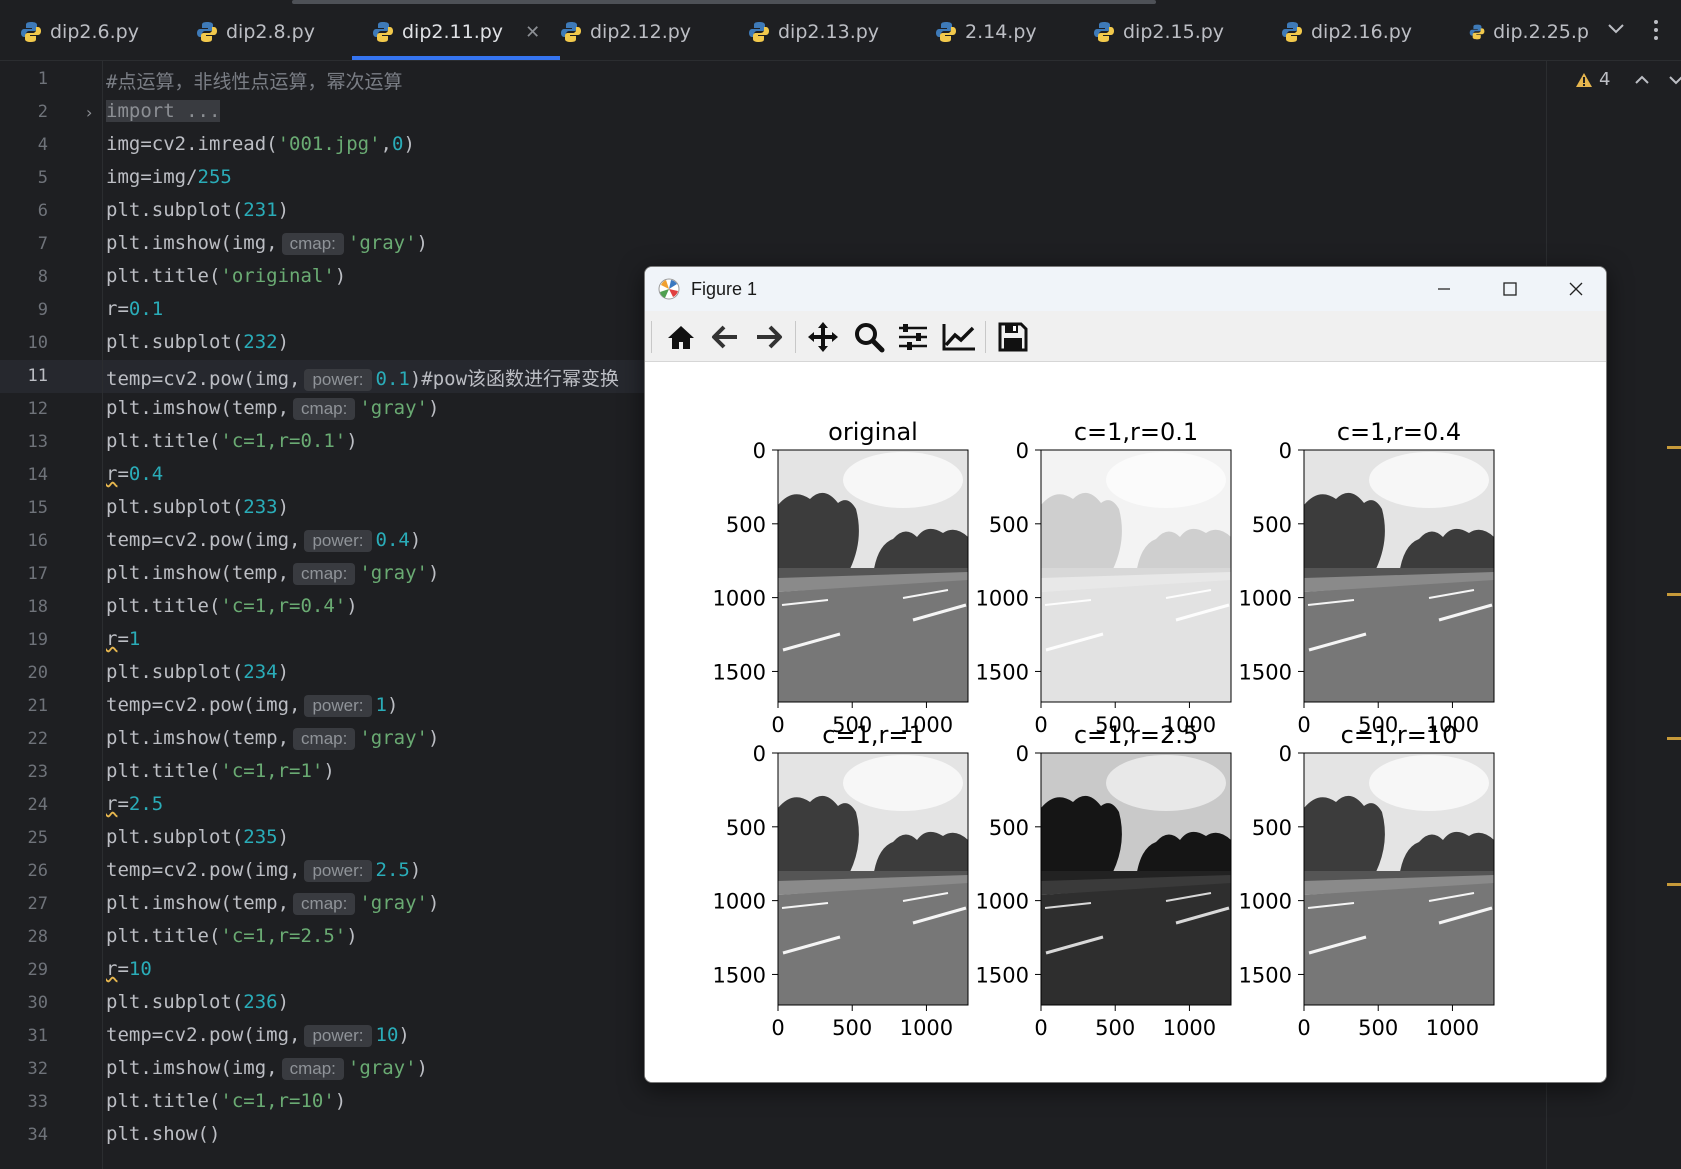 The image size is (1681, 1169). What do you see at coordinates (37, 343) in the screenshot?
I see `line-number: 10` at bounding box center [37, 343].